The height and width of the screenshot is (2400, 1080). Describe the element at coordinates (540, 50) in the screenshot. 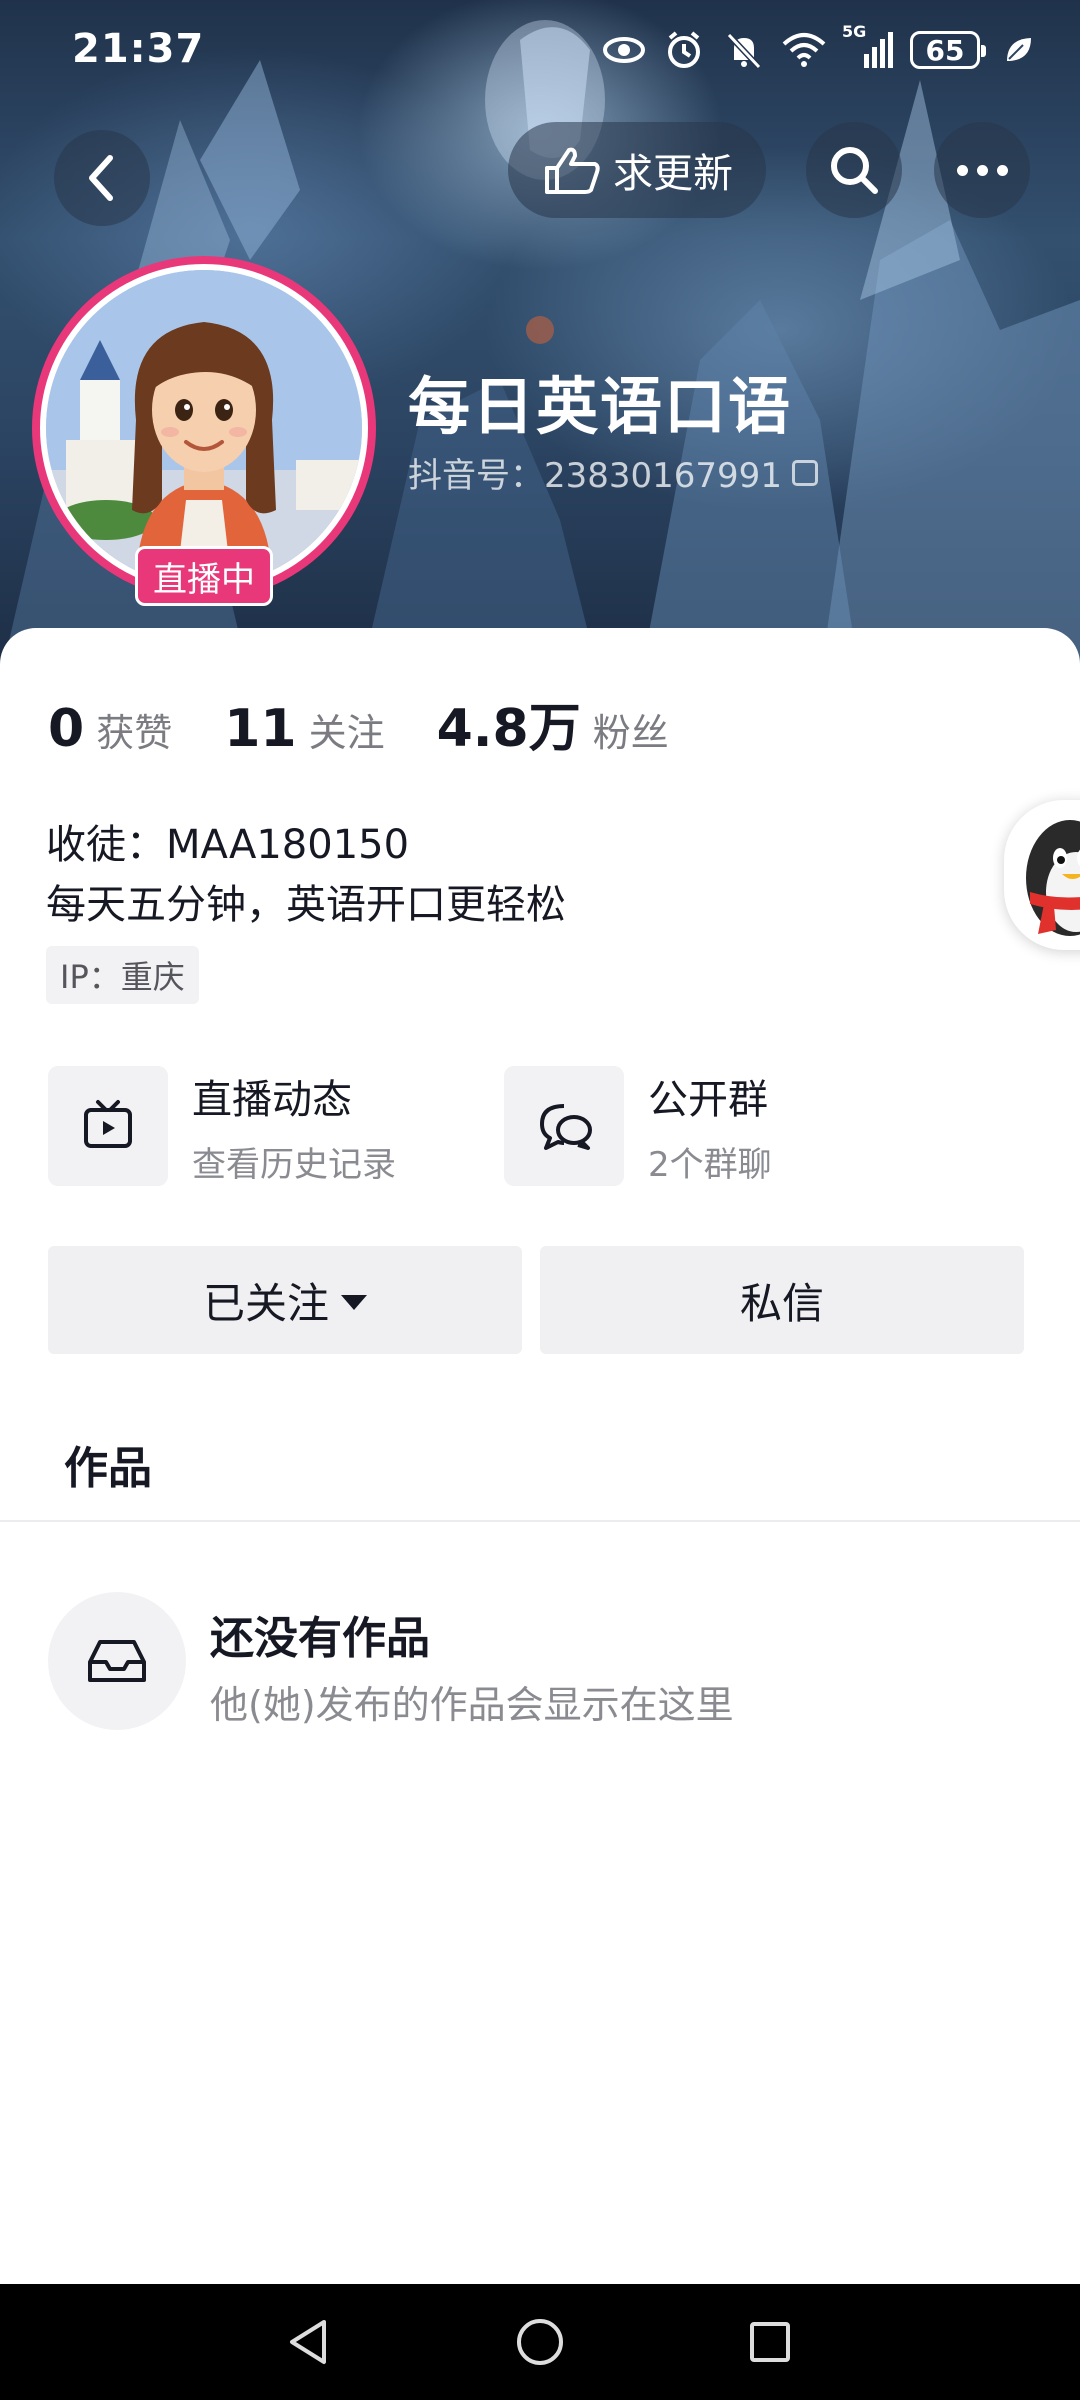

I see `status-bar: 21:37 5G 65` at that location.